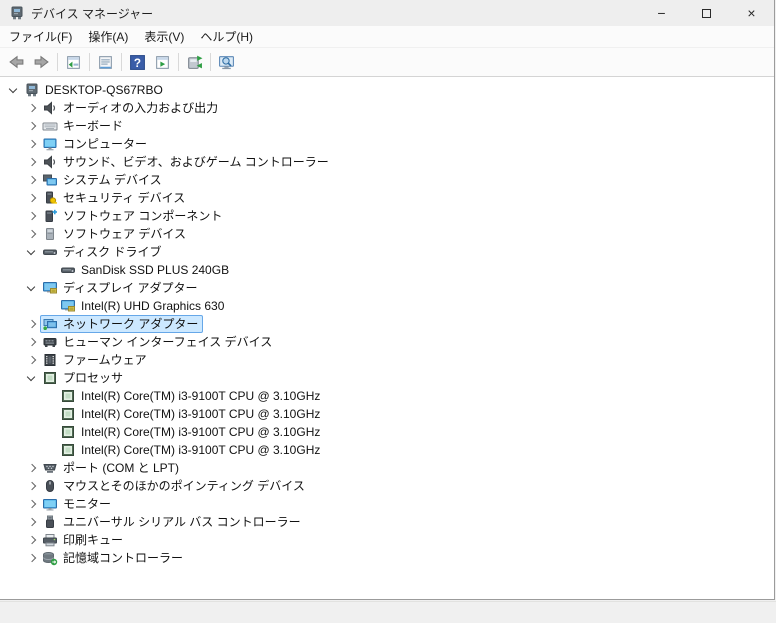  I want to click on tree-item-label: コンピューター, so click(105, 144).